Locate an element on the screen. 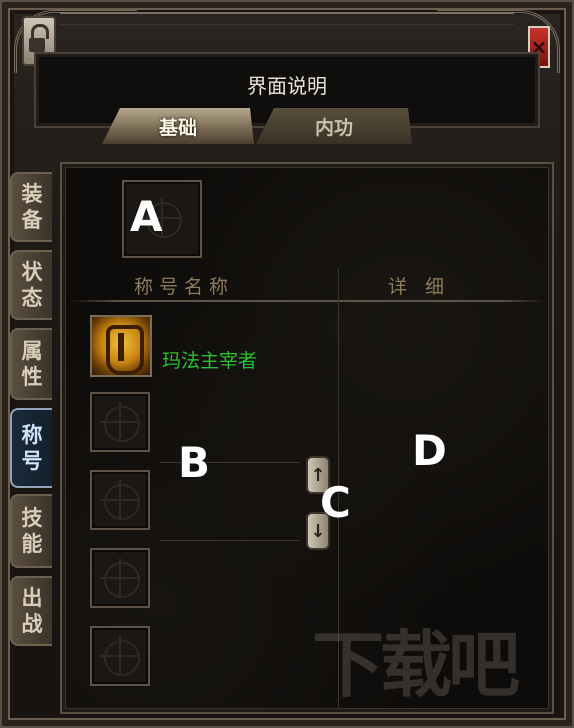  side-tab-char: 出 is located at coordinates (32, 598).